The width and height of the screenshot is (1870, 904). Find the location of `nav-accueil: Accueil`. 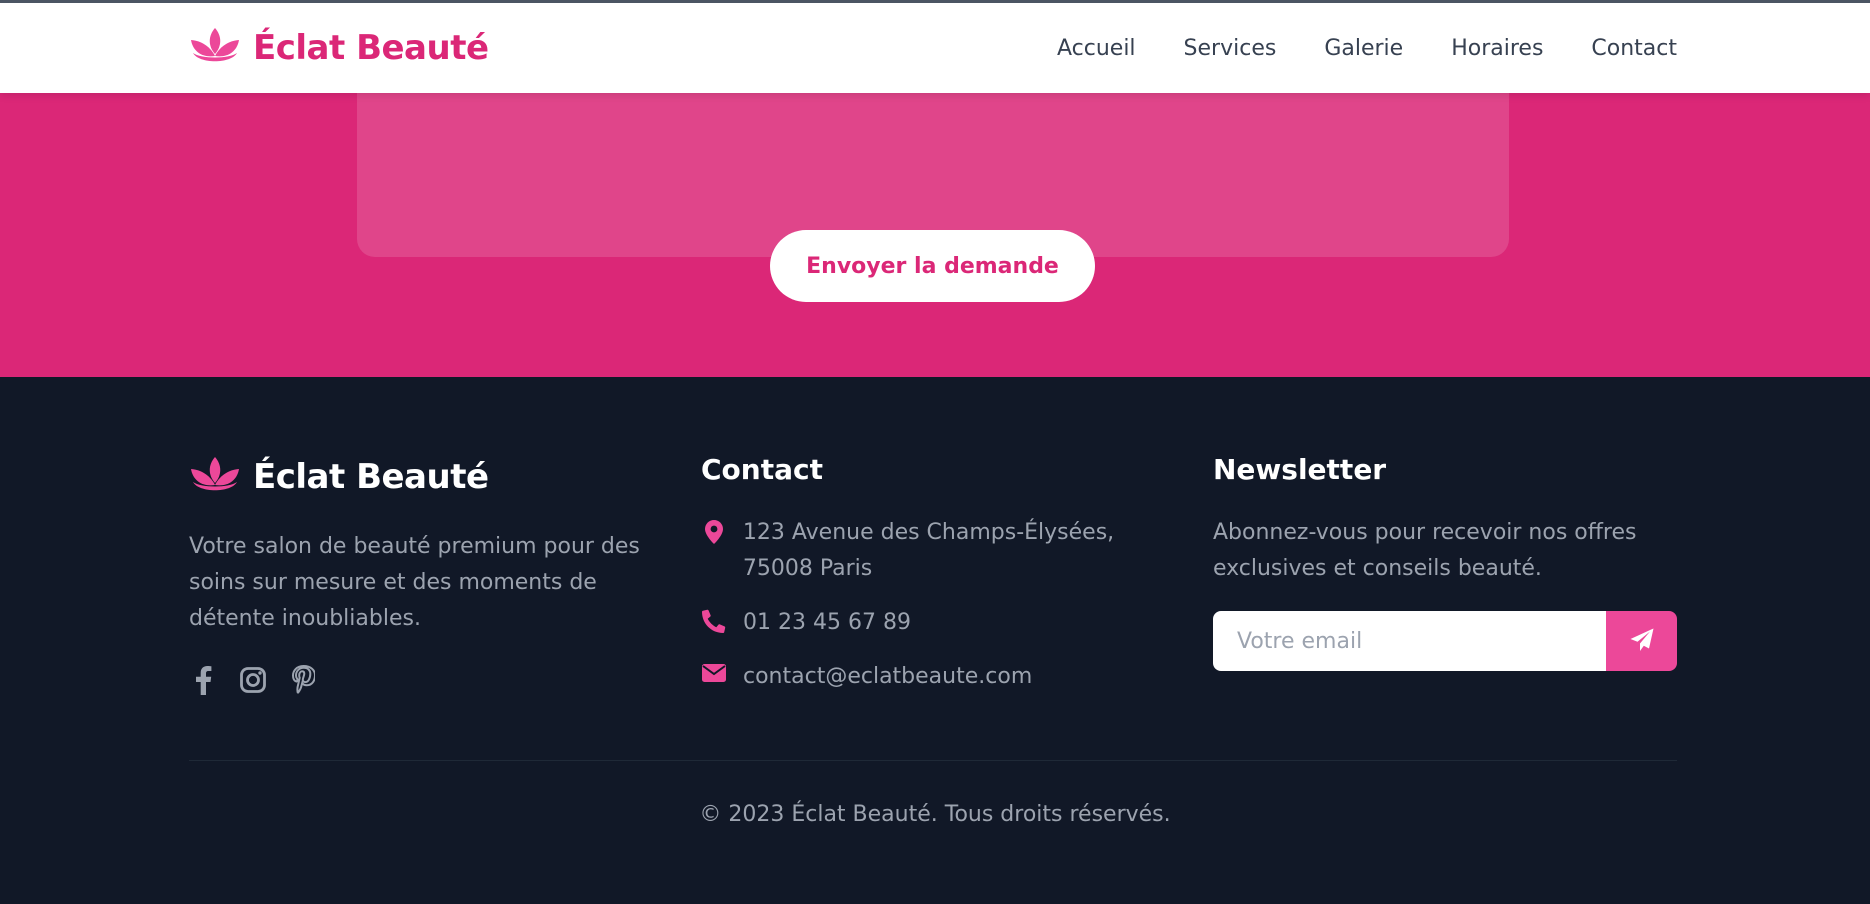

nav-accueil: Accueil is located at coordinates (1096, 48).